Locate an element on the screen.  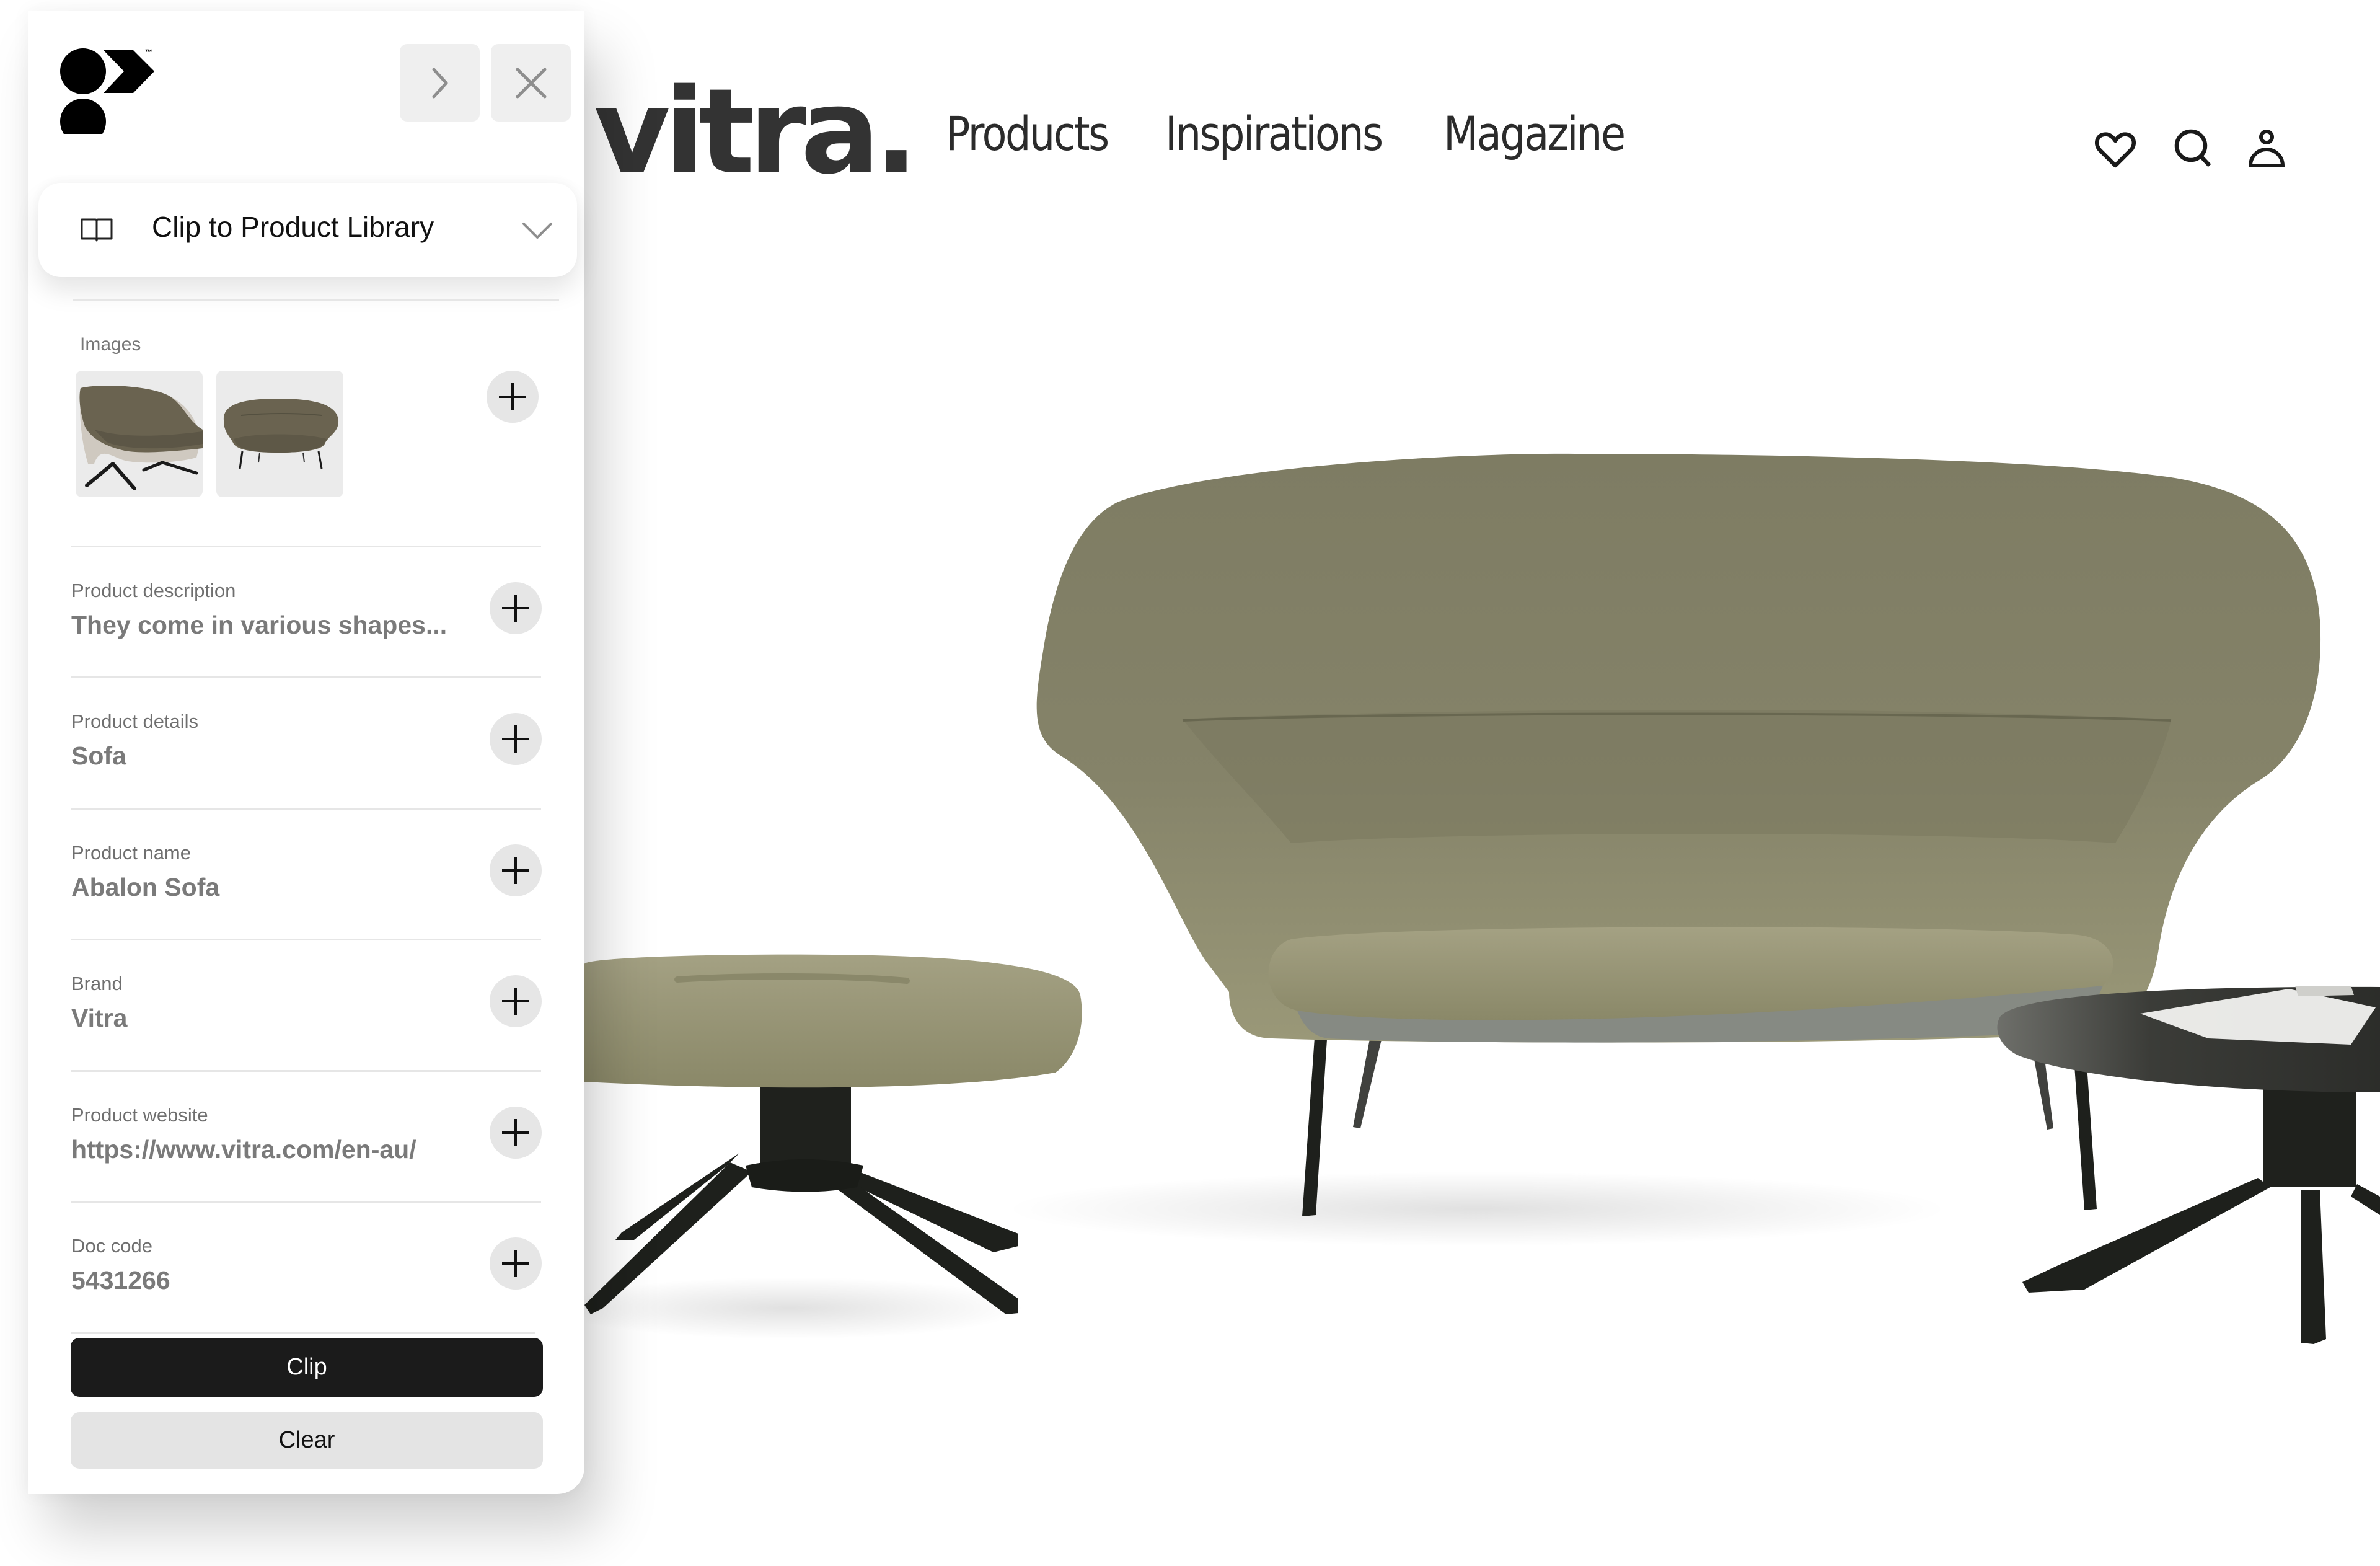
add-brand-button is located at coordinates (516, 1001).